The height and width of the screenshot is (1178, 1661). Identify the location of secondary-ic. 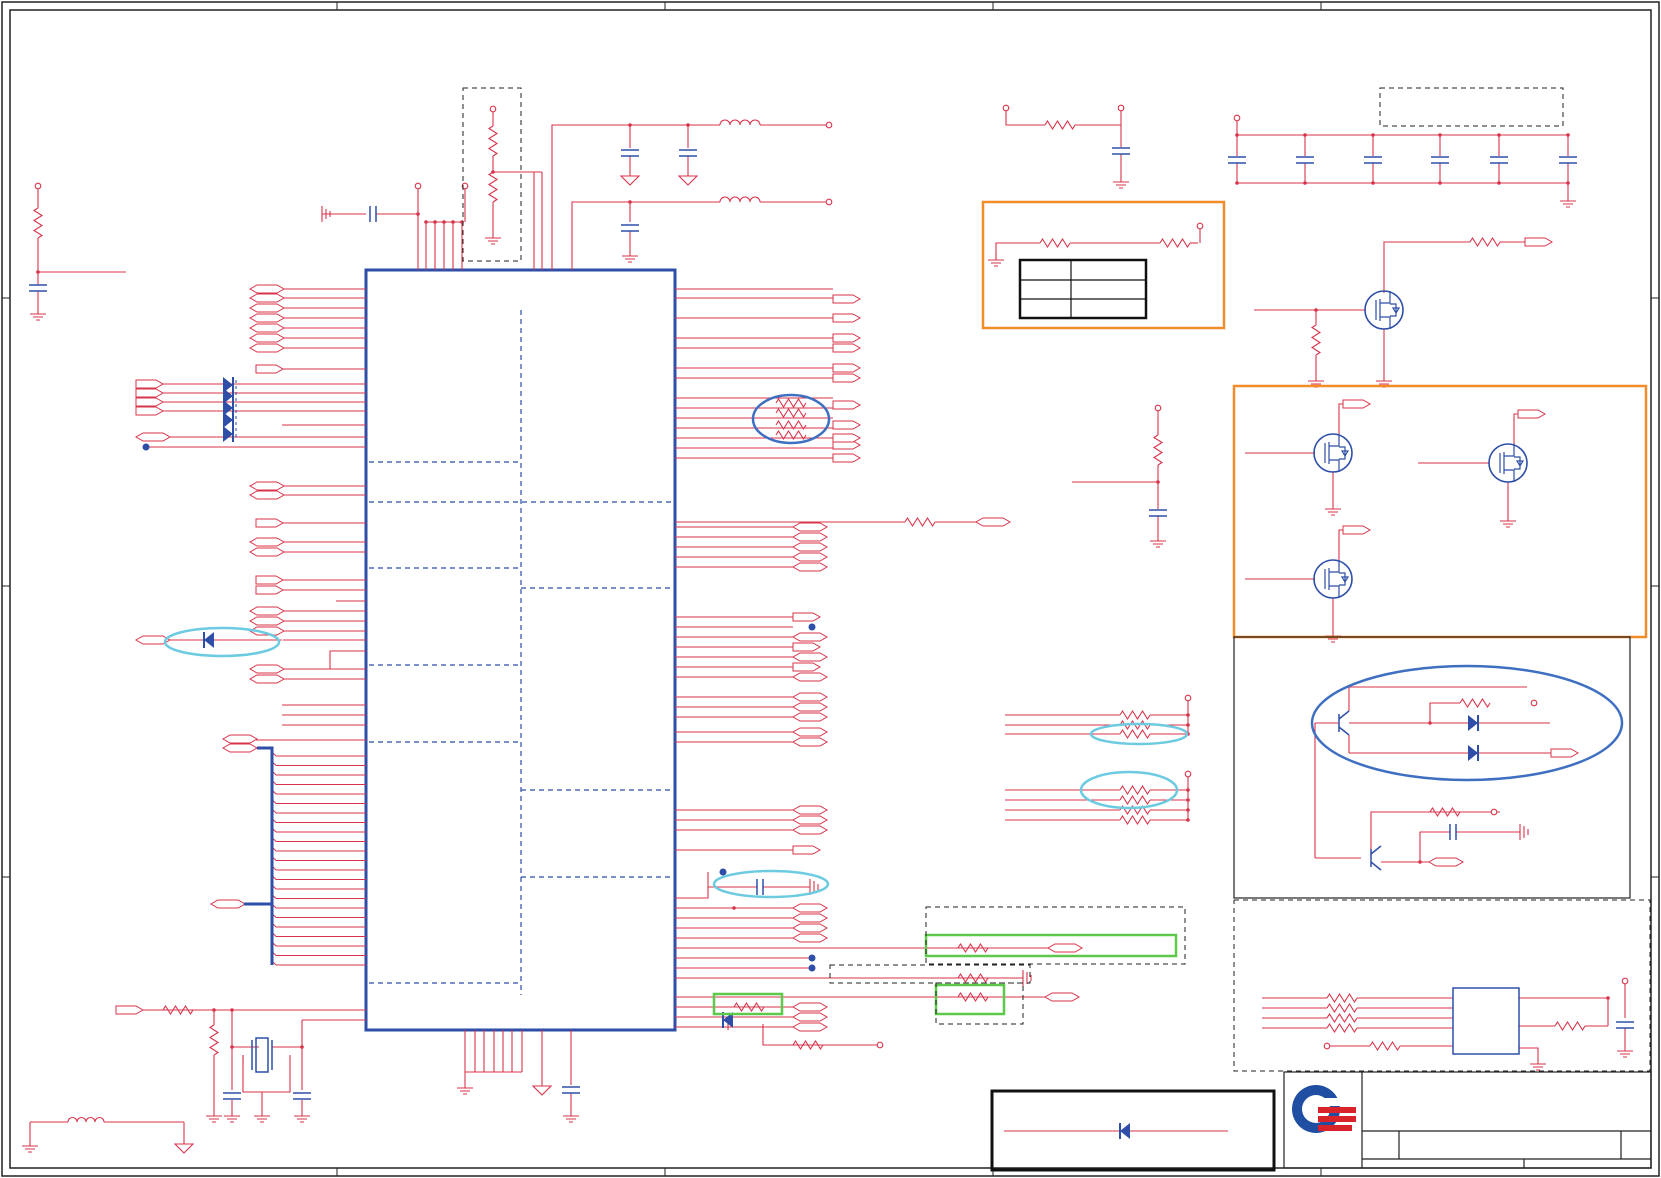
(1486, 1021).